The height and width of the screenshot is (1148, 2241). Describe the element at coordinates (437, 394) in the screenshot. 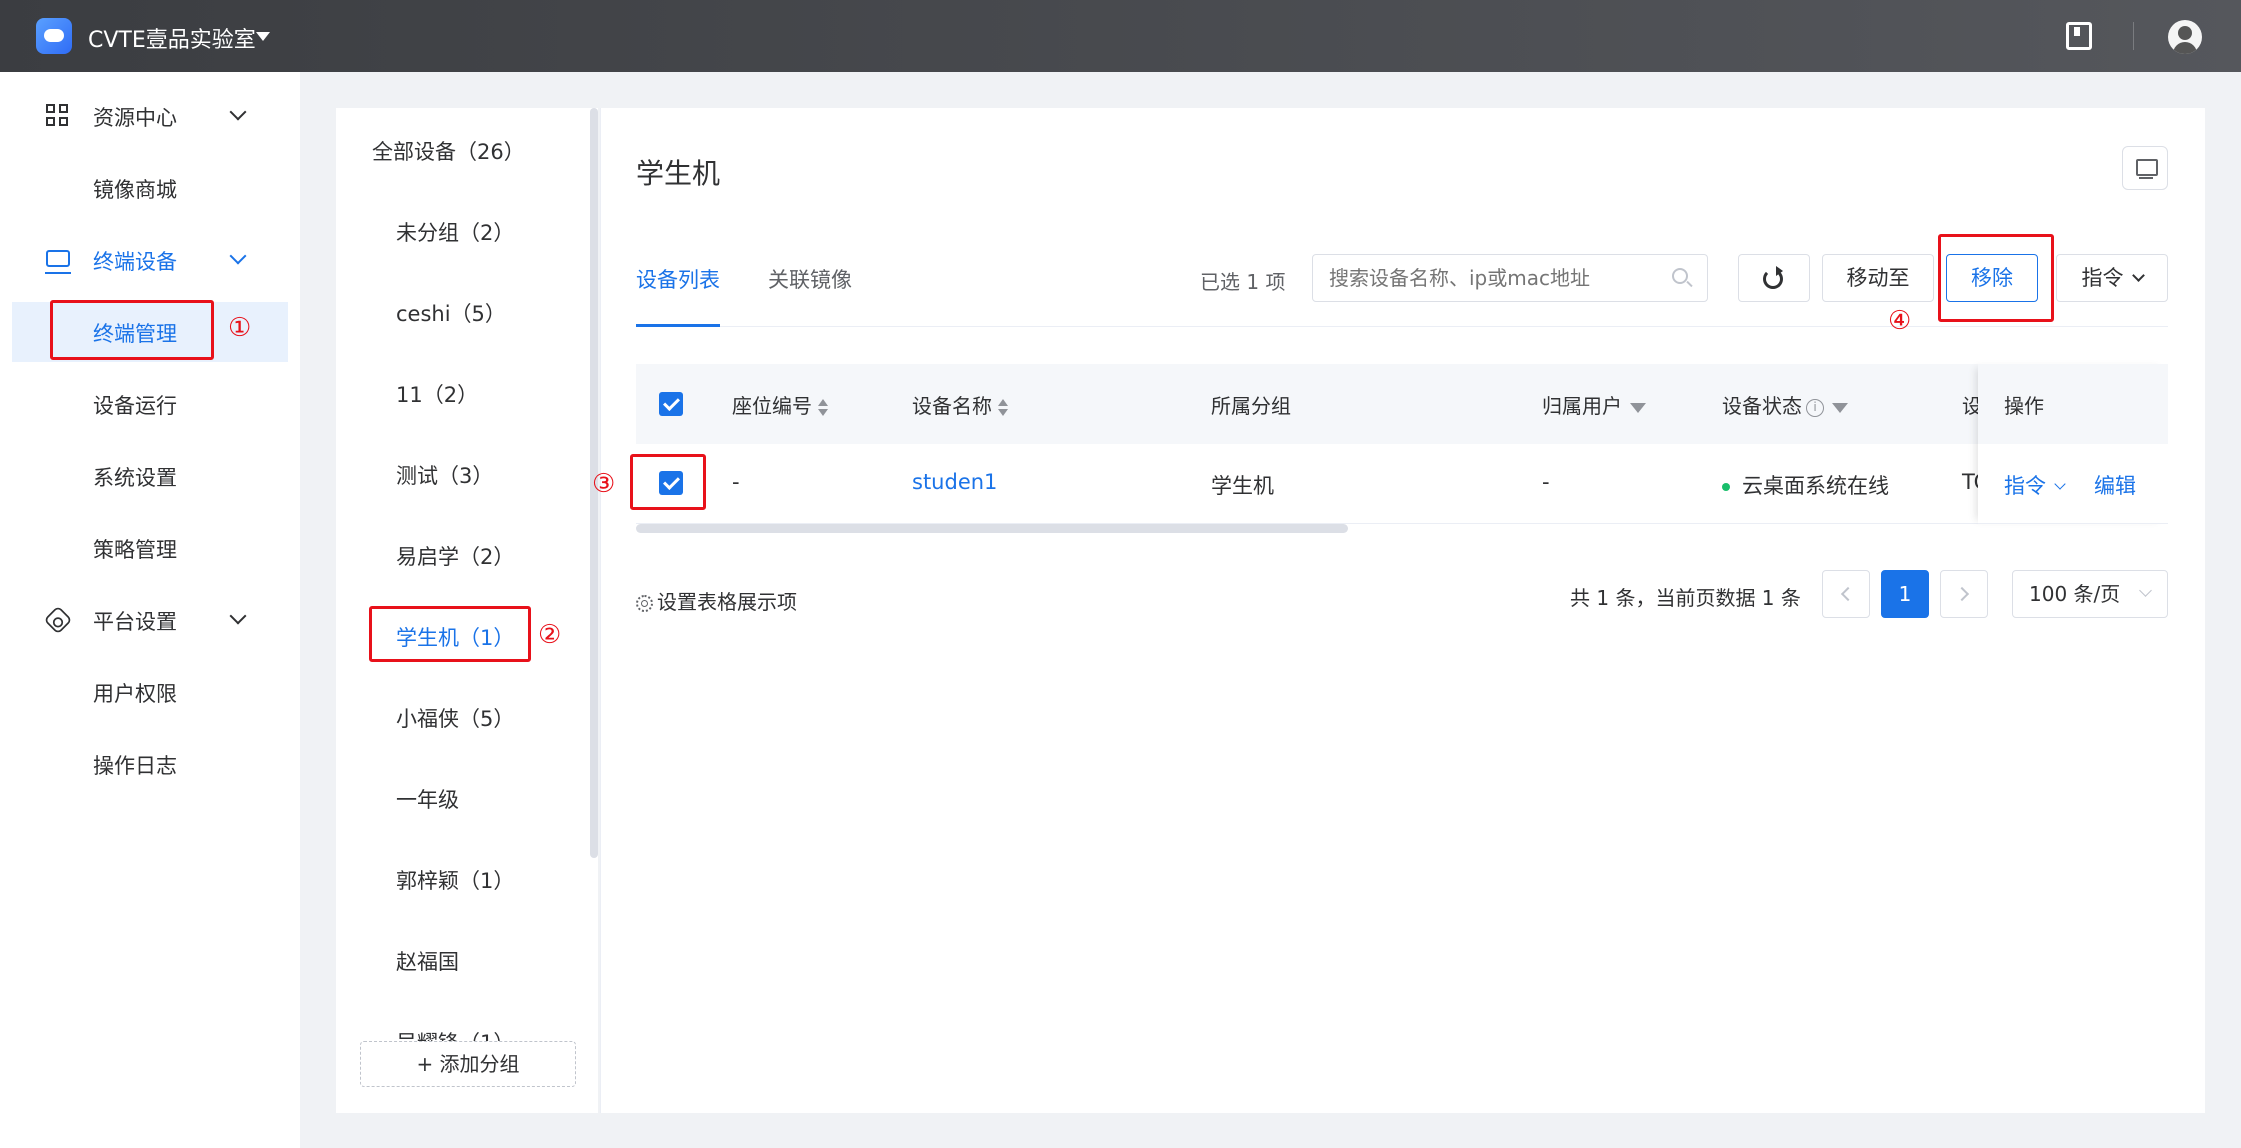

I see `group-item: 11（2）` at that location.